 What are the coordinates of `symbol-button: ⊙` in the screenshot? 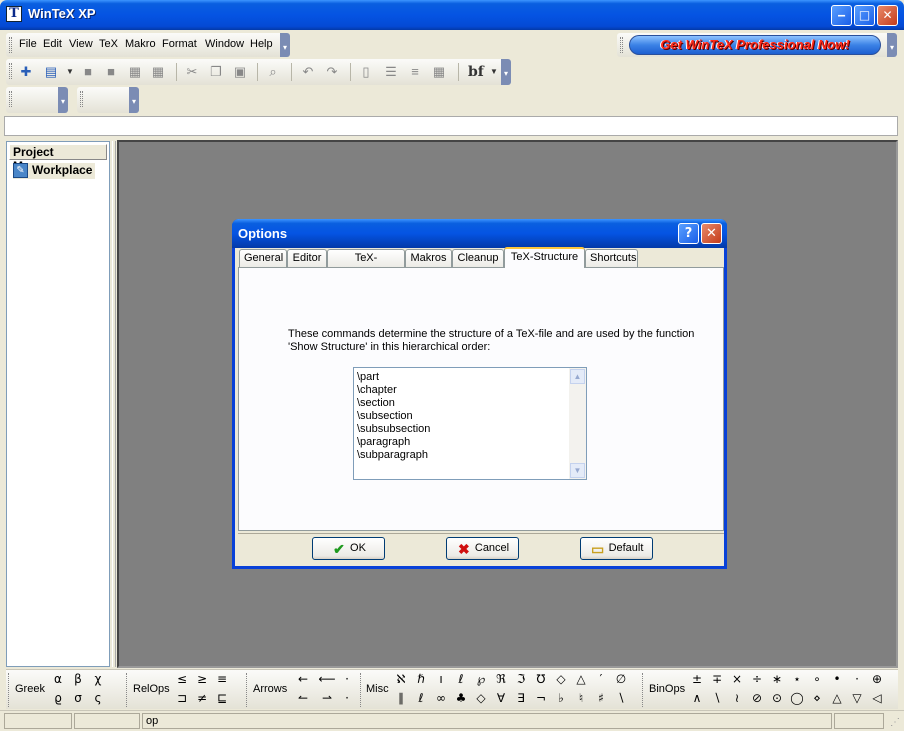 It's located at (777, 698).